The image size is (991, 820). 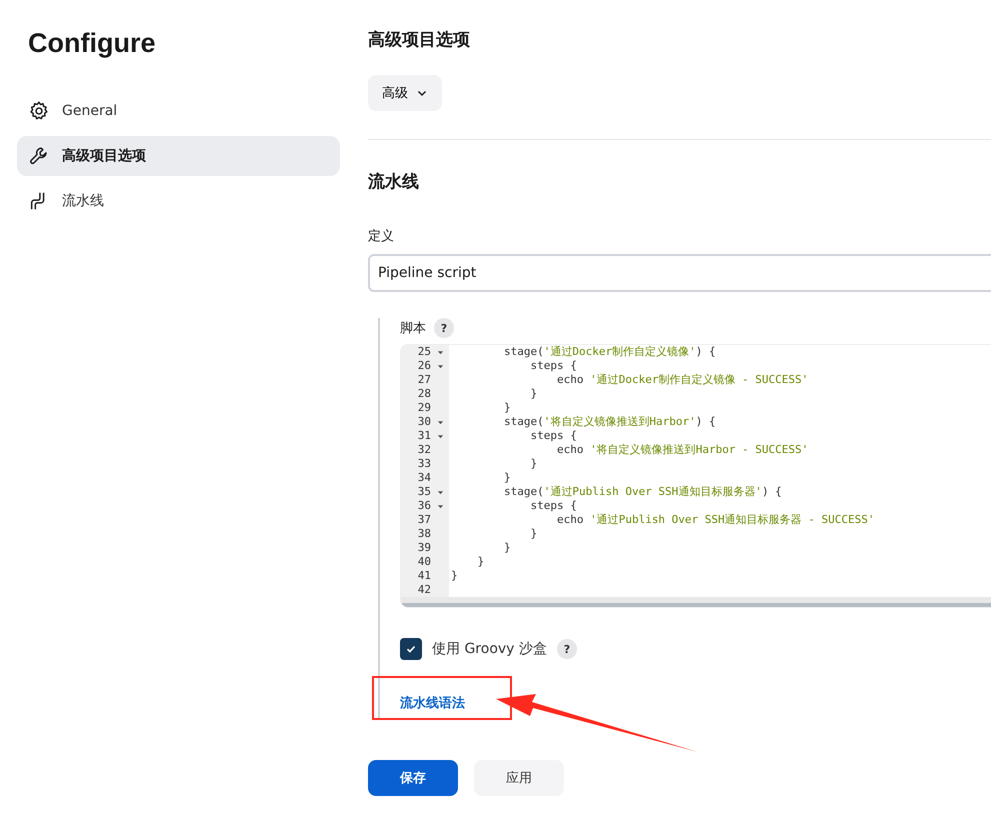 What do you see at coordinates (423, 478) in the screenshot?
I see `line-number: 34` at bounding box center [423, 478].